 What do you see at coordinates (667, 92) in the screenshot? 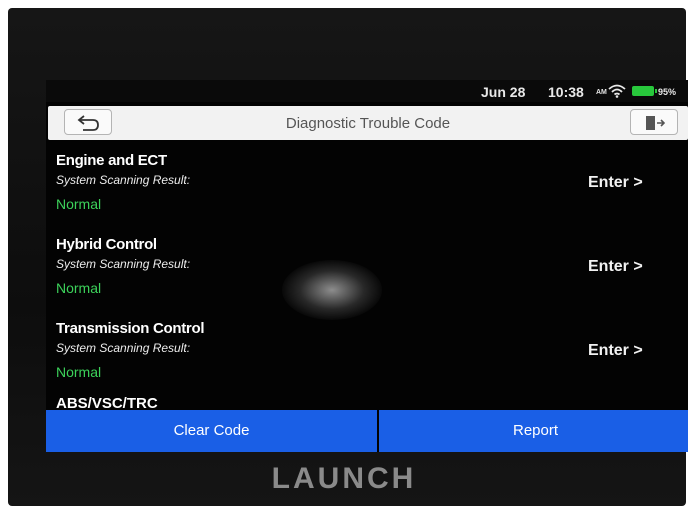
I see `battery-percent: 95%` at bounding box center [667, 92].